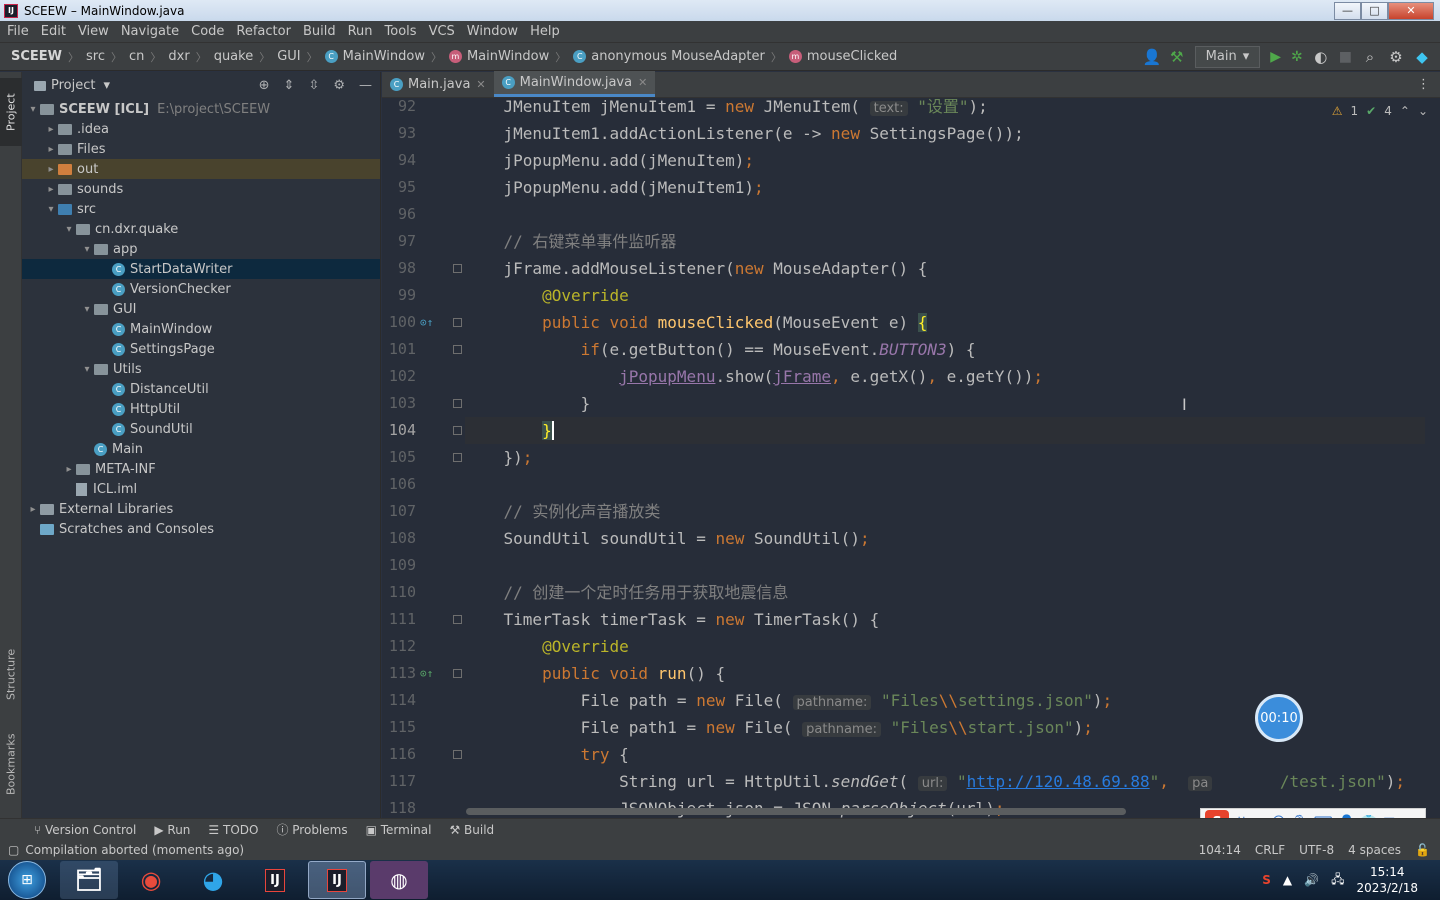 This screenshot has width=1440, height=900. I want to click on line-number: 112, so click(396, 646).